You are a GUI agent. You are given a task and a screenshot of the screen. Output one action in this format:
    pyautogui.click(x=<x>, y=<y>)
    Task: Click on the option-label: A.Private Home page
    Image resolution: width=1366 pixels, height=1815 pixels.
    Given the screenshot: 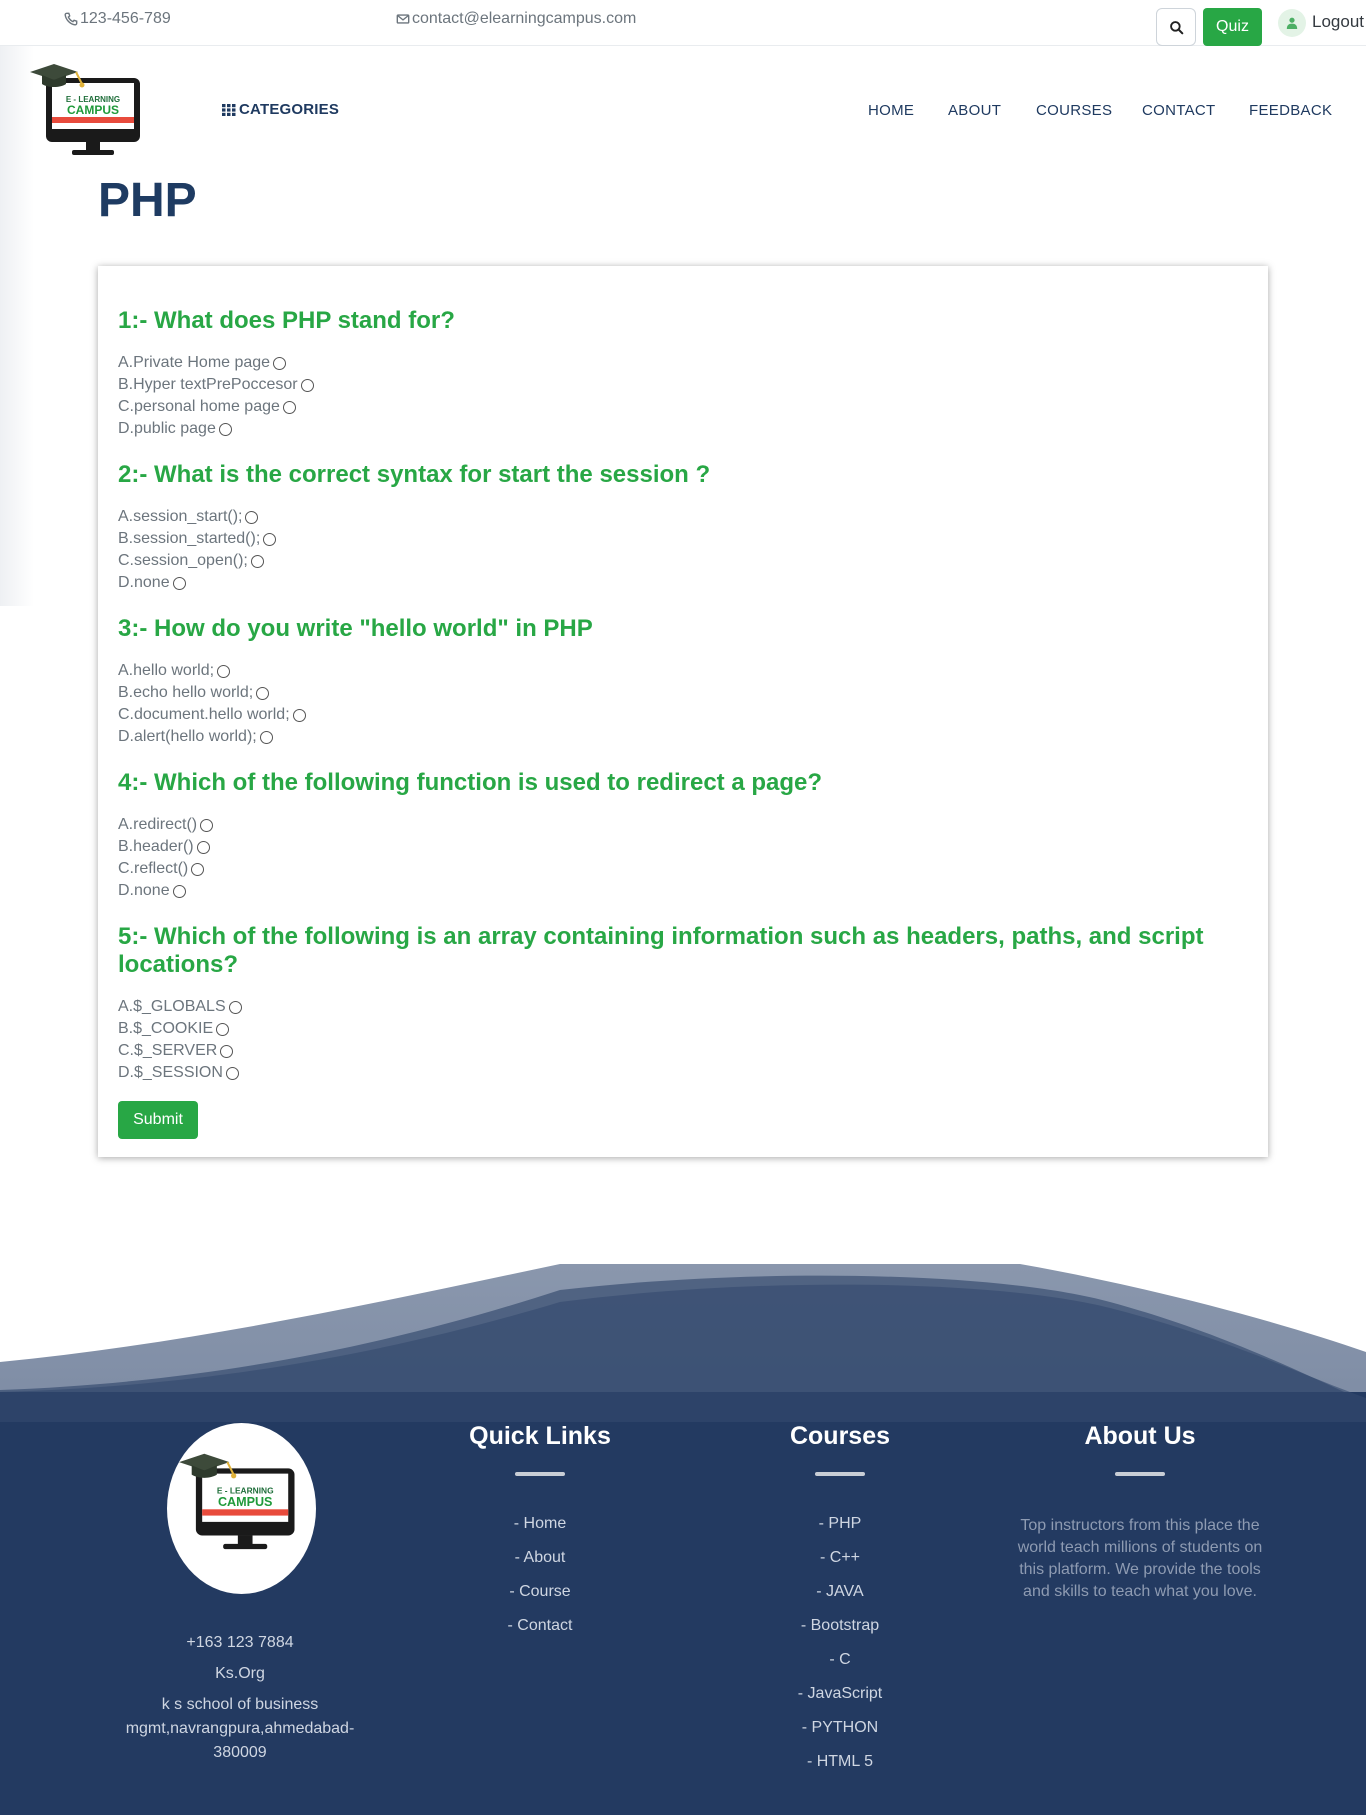 What is the action you would take?
    pyautogui.click(x=194, y=362)
    